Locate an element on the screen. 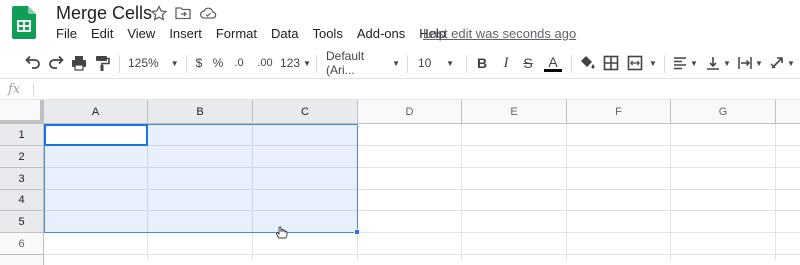 Image resolution: width=800 pixels, height=265 pixels. merge-cells-icon is located at coordinates (635, 63).